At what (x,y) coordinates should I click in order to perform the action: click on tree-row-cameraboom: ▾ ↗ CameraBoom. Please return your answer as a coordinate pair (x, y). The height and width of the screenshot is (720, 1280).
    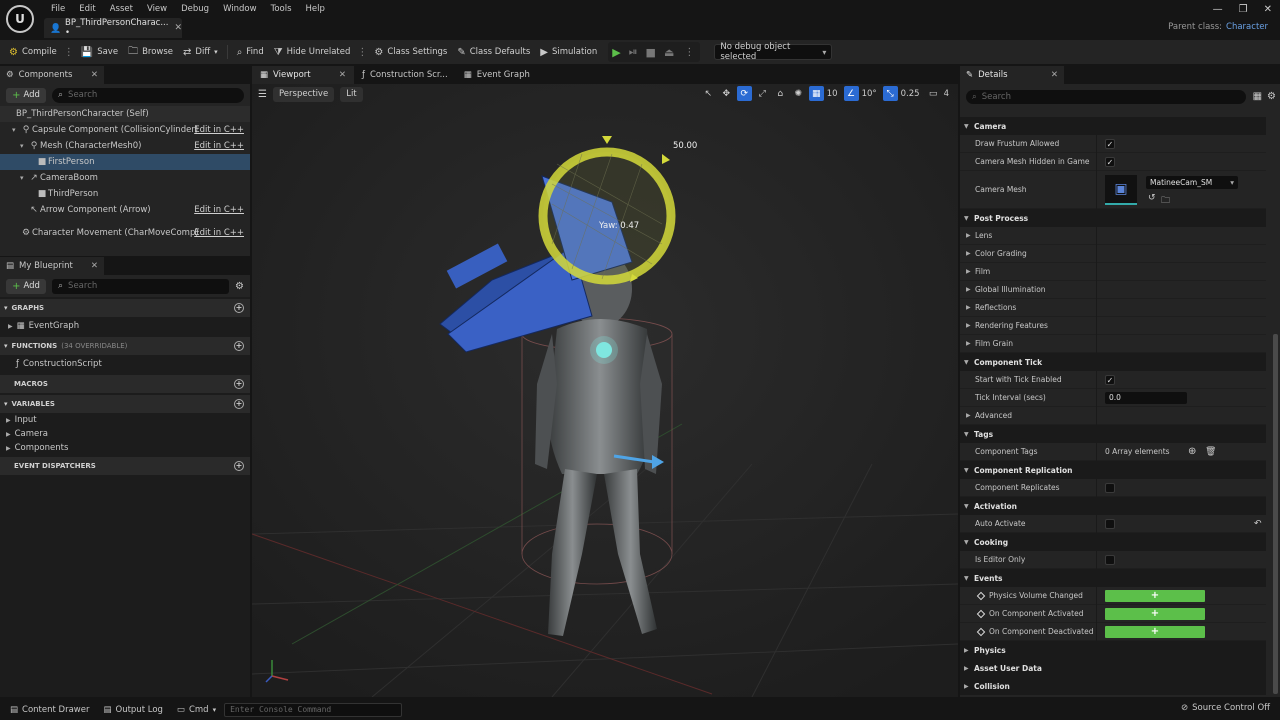
    Looking at the image, I should click on (125, 178).